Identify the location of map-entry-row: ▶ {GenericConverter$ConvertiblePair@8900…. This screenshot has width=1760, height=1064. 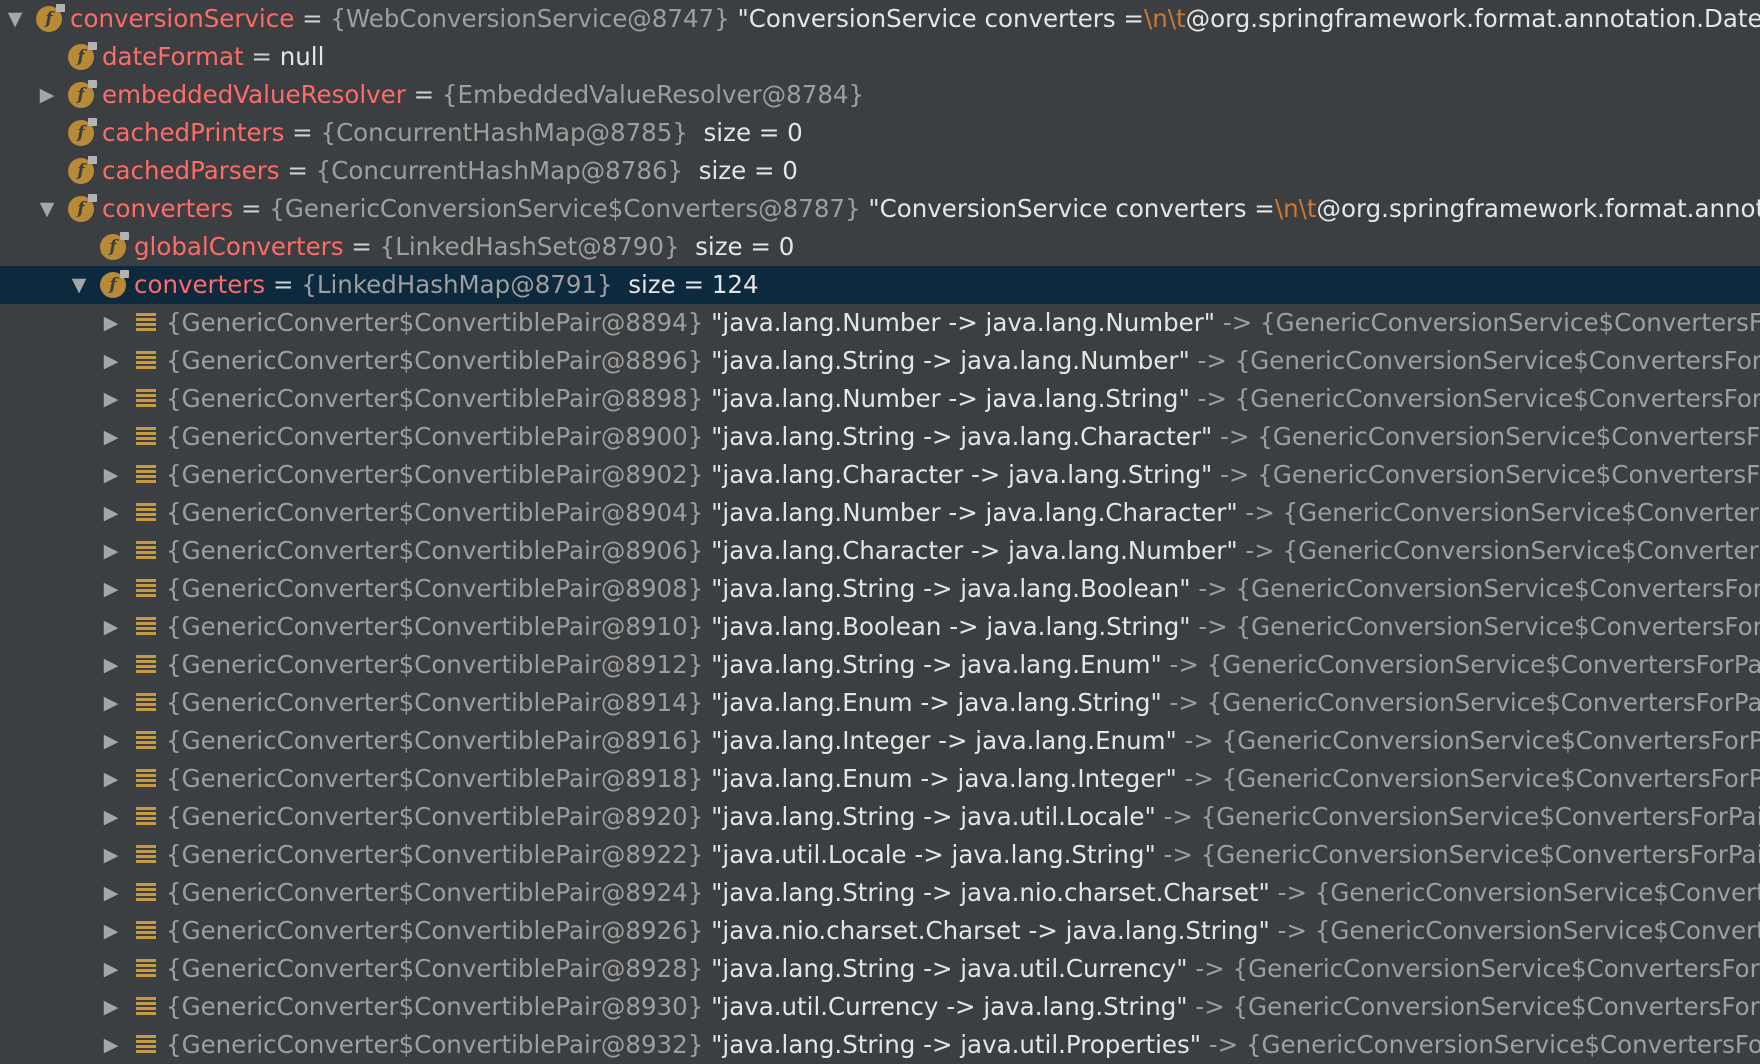
(880, 437).